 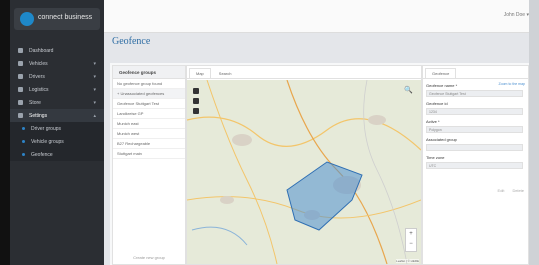 I want to click on gear-icon, so click(x=20, y=115).